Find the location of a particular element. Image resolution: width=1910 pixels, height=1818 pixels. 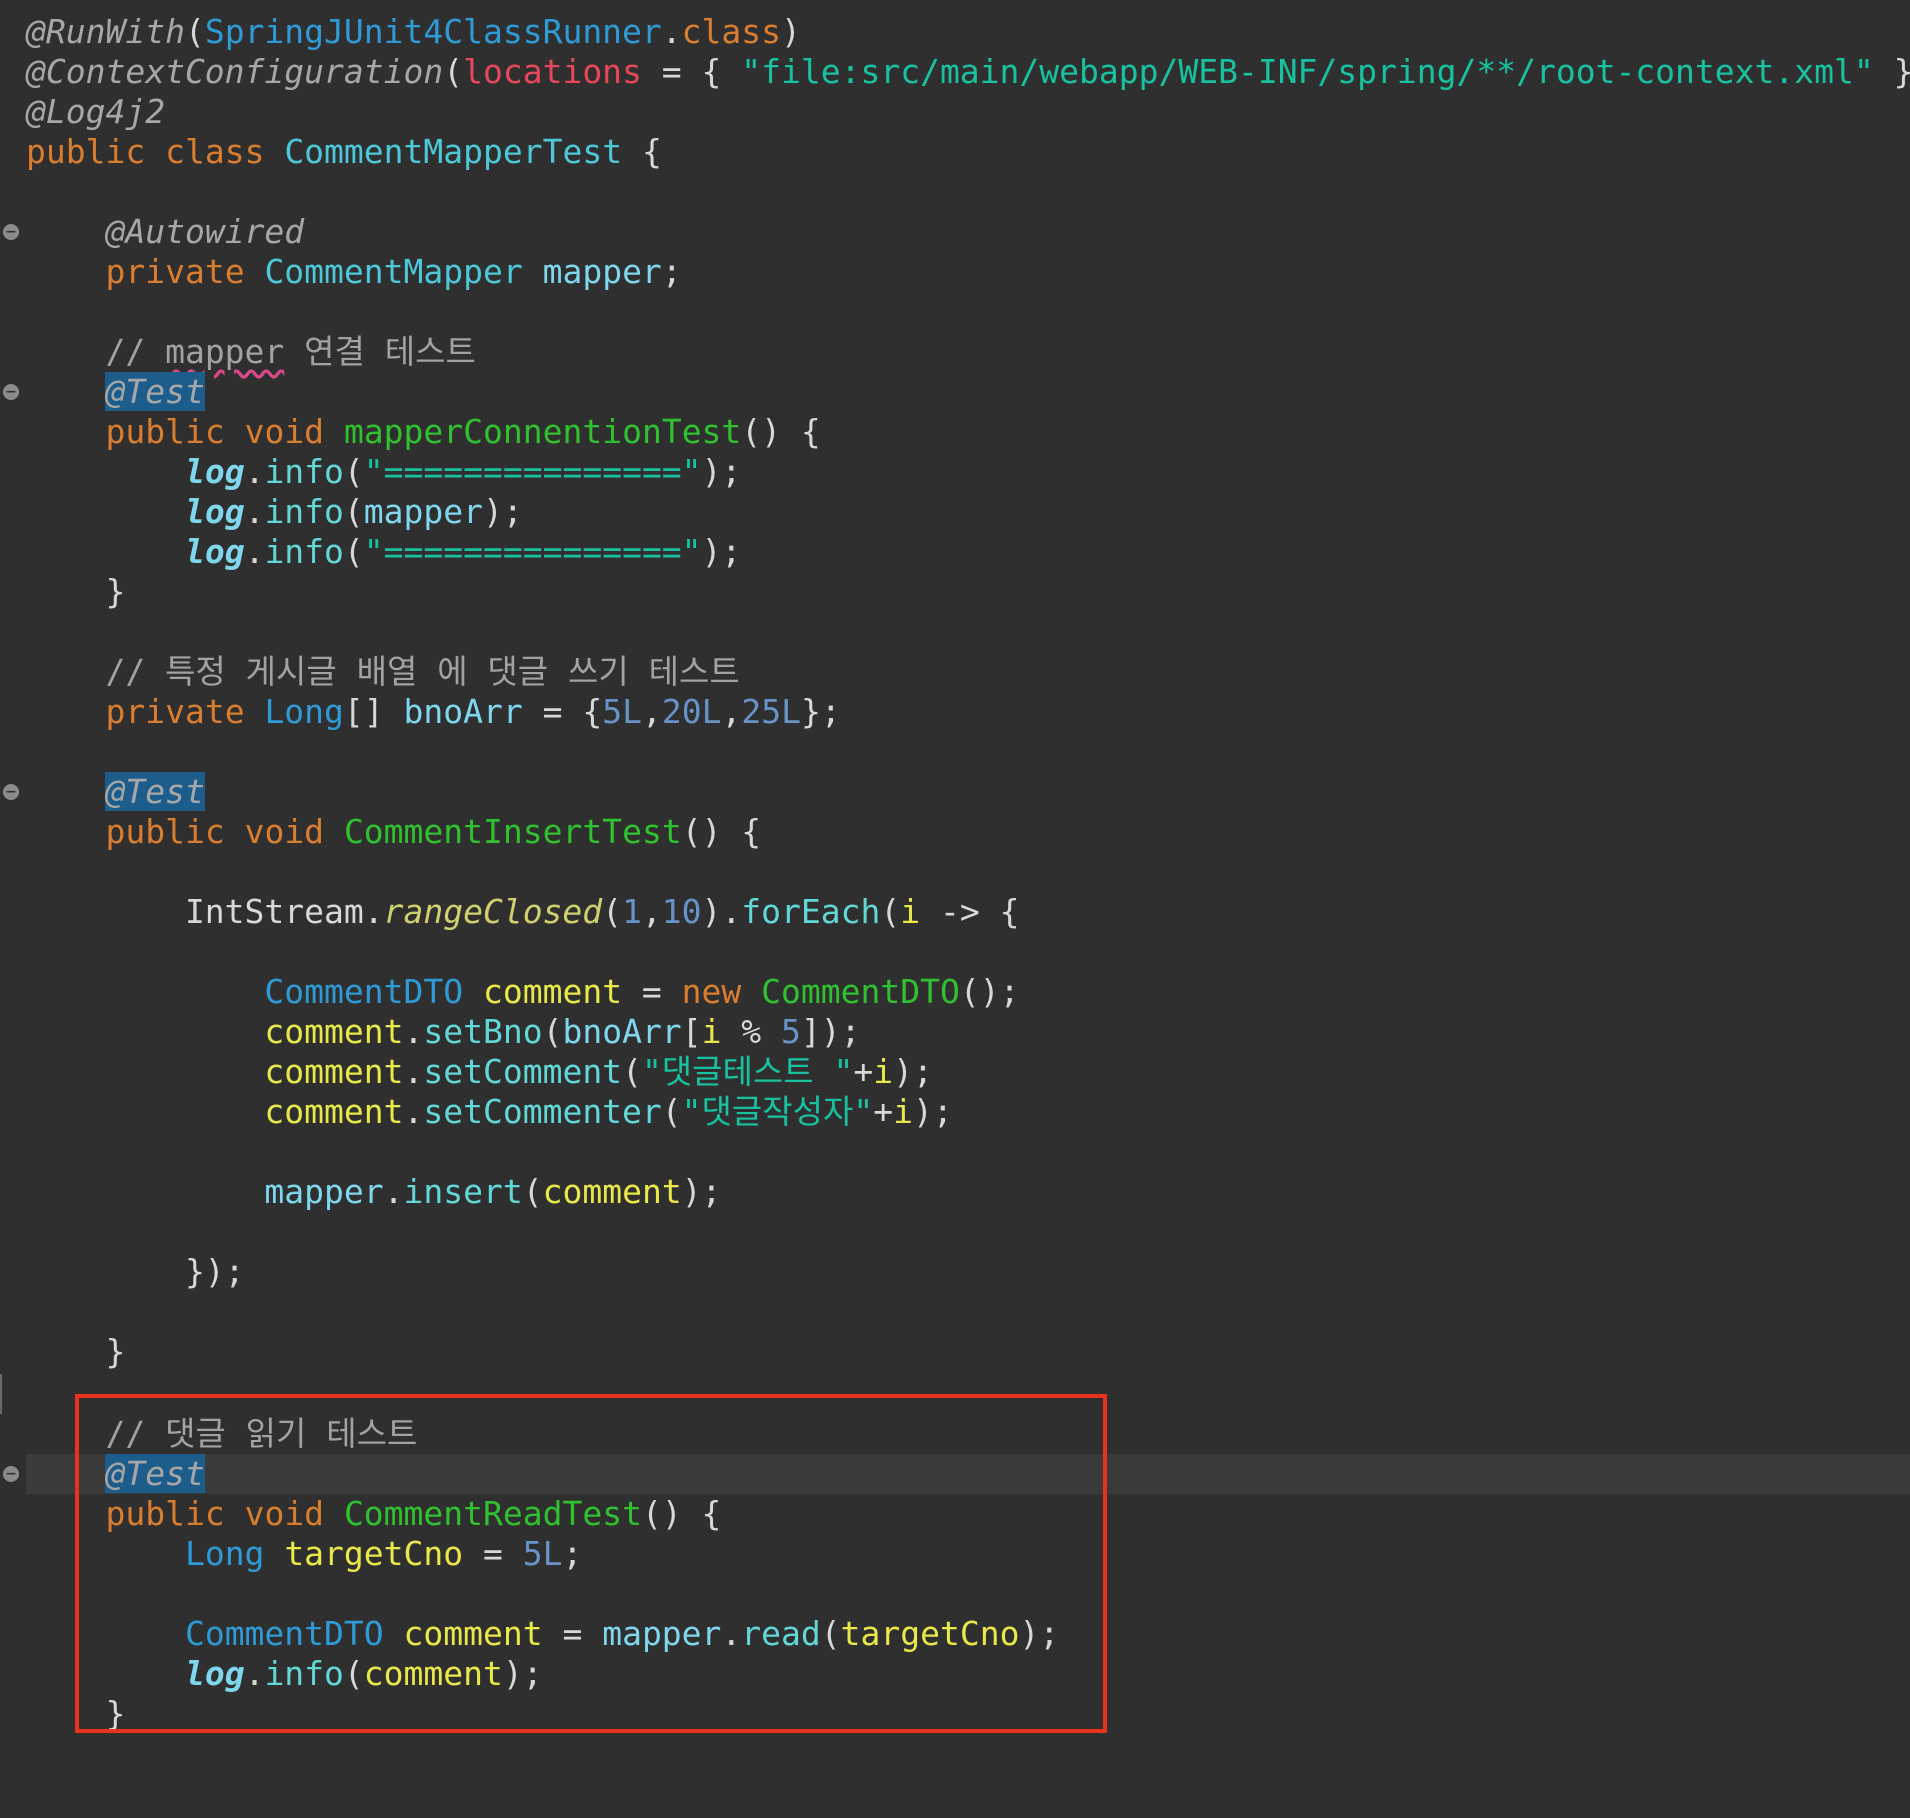

code-token: @ContextConfiguration is located at coordinates (235, 71).